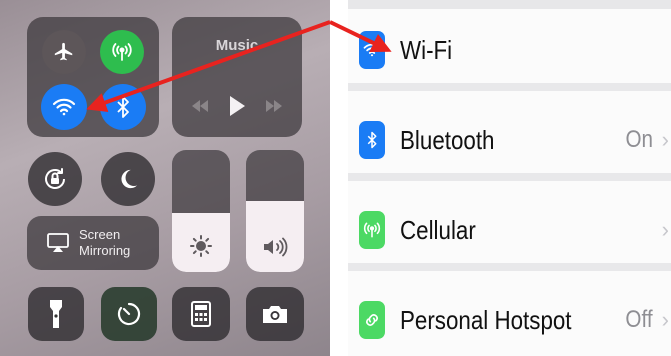  What do you see at coordinates (275, 211) in the screenshot?
I see `volume-slider` at bounding box center [275, 211].